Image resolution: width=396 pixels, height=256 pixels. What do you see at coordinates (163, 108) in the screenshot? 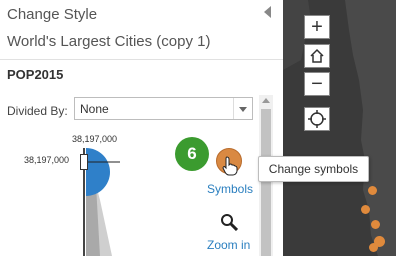
I see `divided-by-select: None` at bounding box center [163, 108].